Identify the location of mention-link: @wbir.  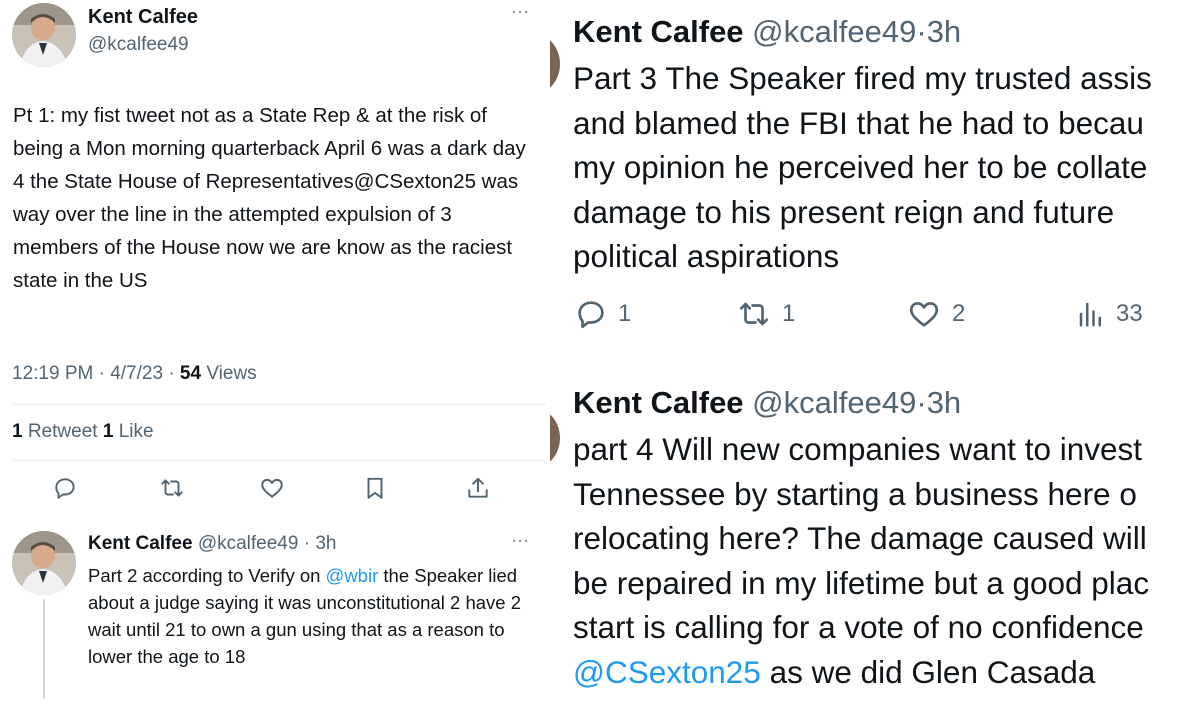
(352, 575).